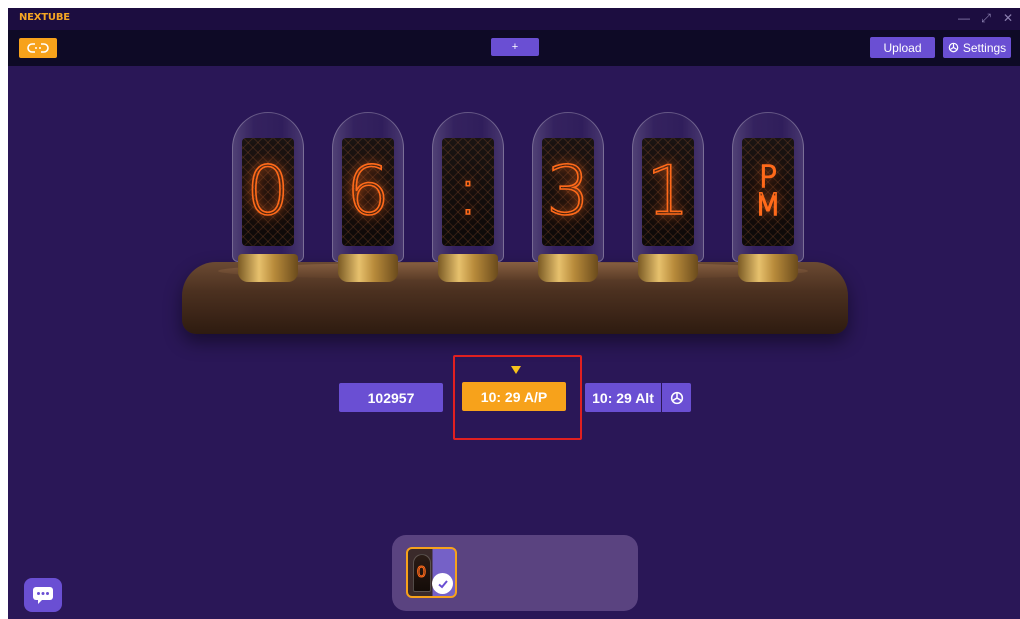  I want to click on window-controls: — ⤢ ✕, so click(986, 18).